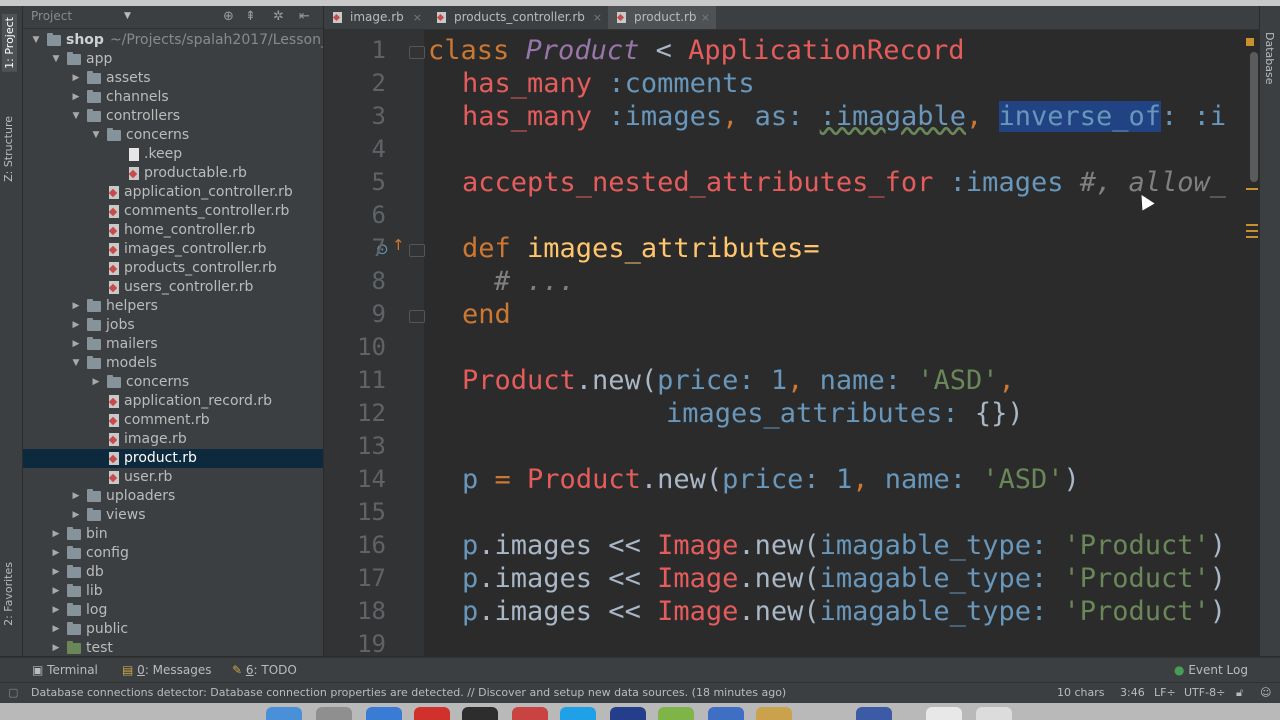 This screenshot has width=1280, height=720. I want to click on tab-products-controller-rb: products_controller.rb ×, so click(518, 17).